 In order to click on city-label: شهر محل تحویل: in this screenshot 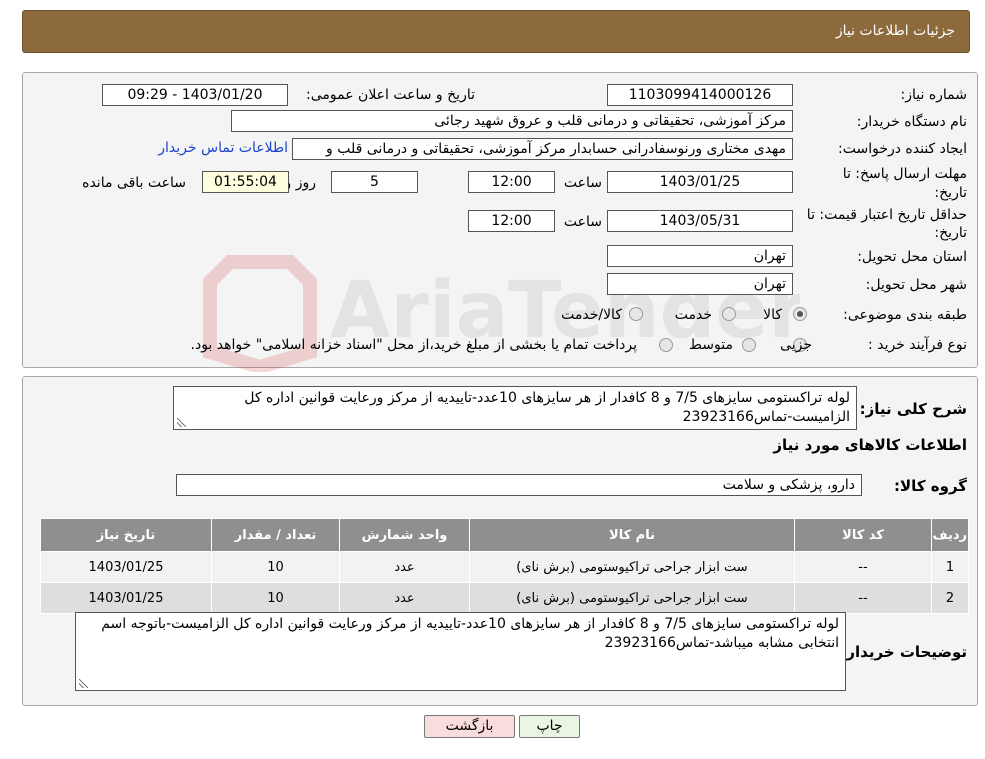, I will do `click(916, 285)`.